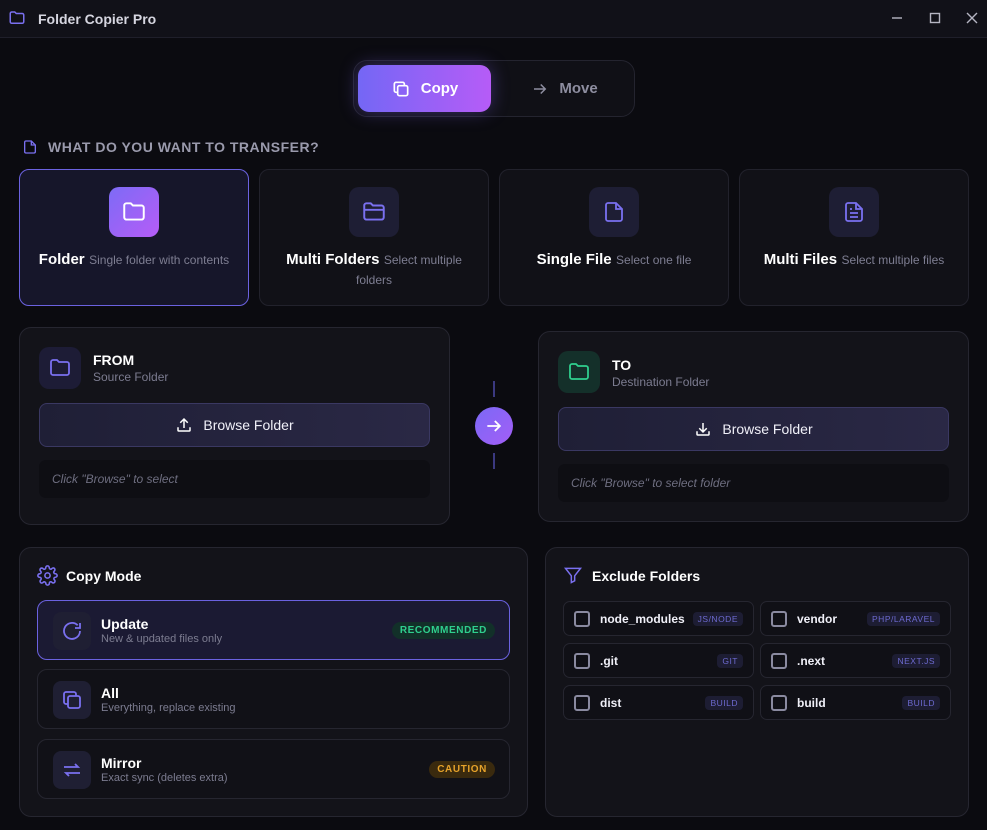 The height and width of the screenshot is (830, 987). What do you see at coordinates (855, 660) in the screenshot?
I see `exclude-item-next: .next NEXT.JS` at bounding box center [855, 660].